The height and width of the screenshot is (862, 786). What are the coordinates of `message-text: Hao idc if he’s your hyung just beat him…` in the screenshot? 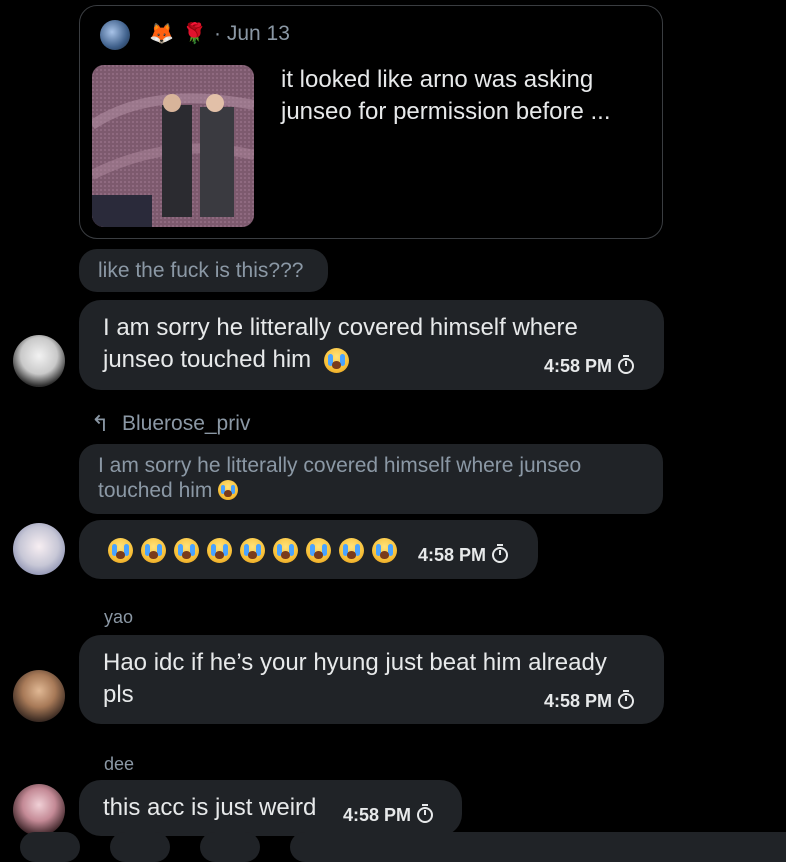 It's located at (355, 678).